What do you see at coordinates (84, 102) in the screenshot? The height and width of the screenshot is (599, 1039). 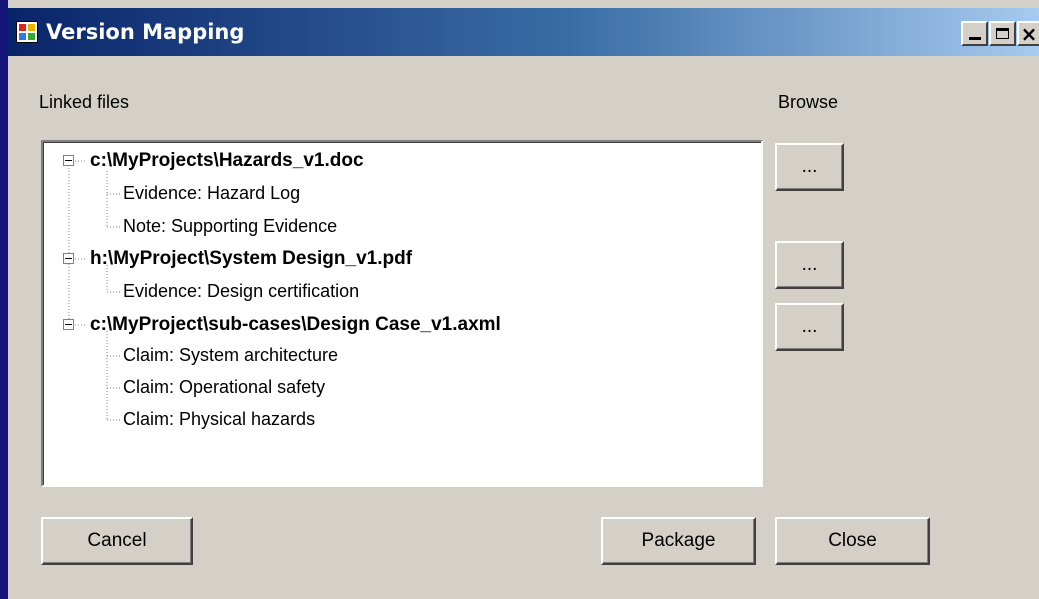 I see `linked-files-label: Linked files` at bounding box center [84, 102].